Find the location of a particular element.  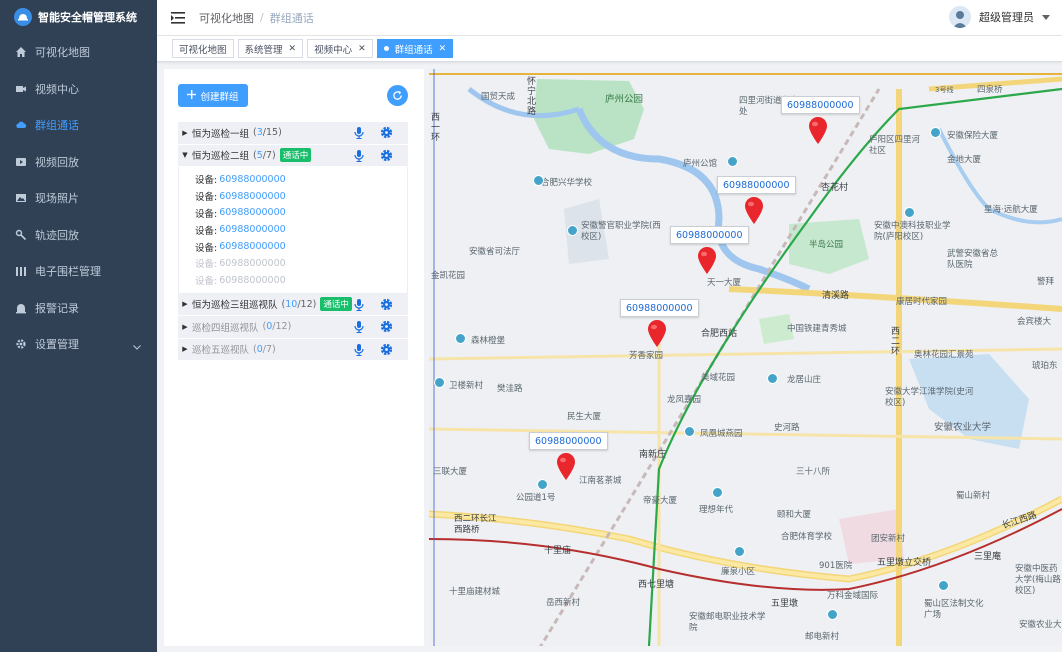

group-total-count: /12 is located at coordinates (280, 327).